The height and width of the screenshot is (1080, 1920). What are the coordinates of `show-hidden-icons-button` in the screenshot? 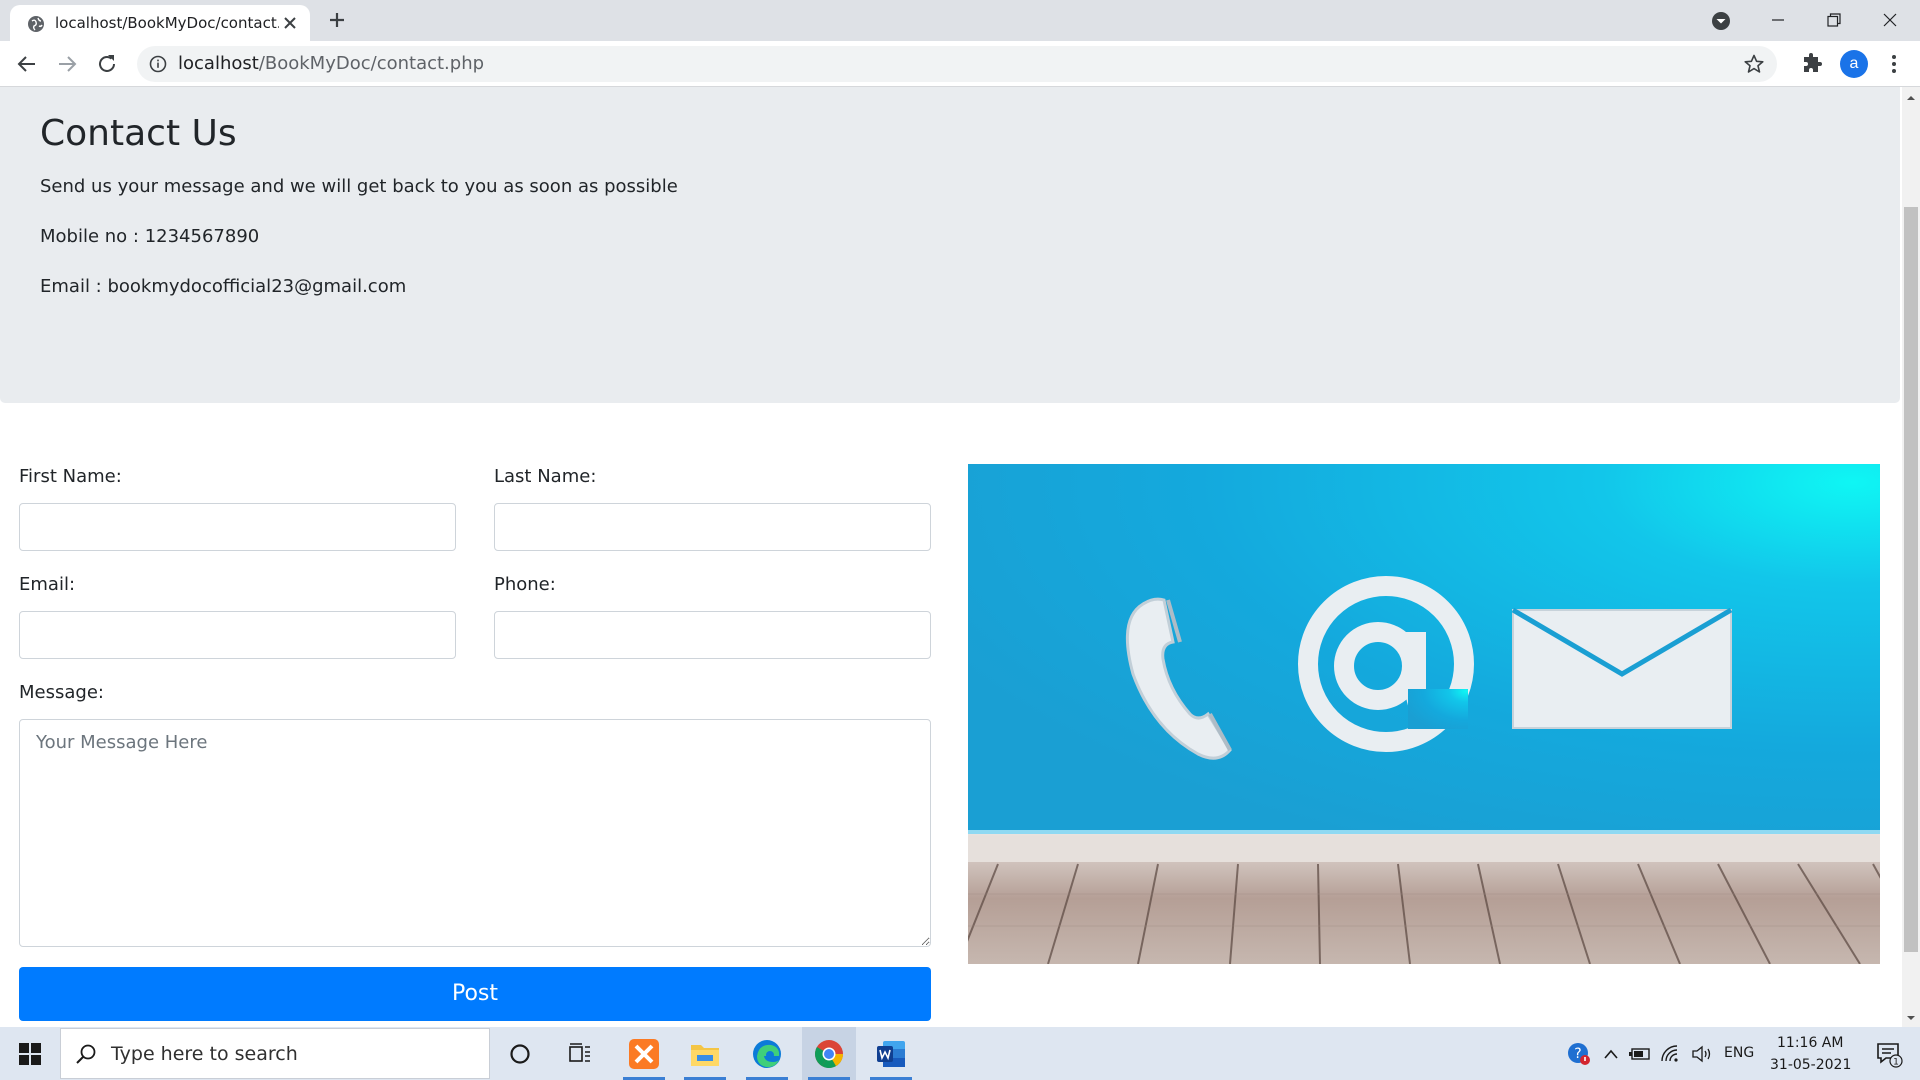 It's located at (1611, 1053).